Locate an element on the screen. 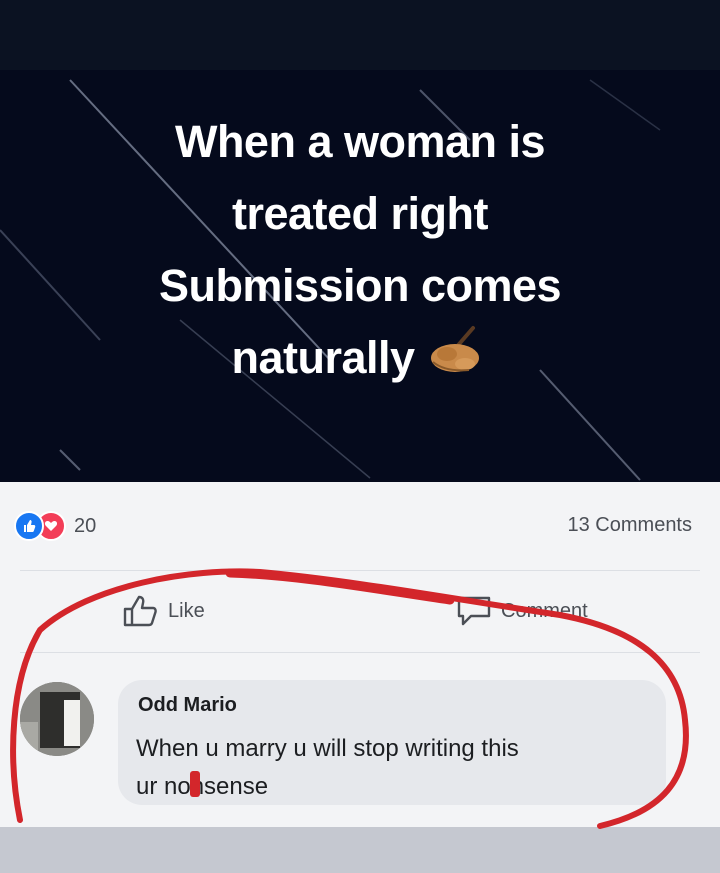 The height and width of the screenshot is (873, 720). comment-bubble-icon is located at coordinates (474, 611).